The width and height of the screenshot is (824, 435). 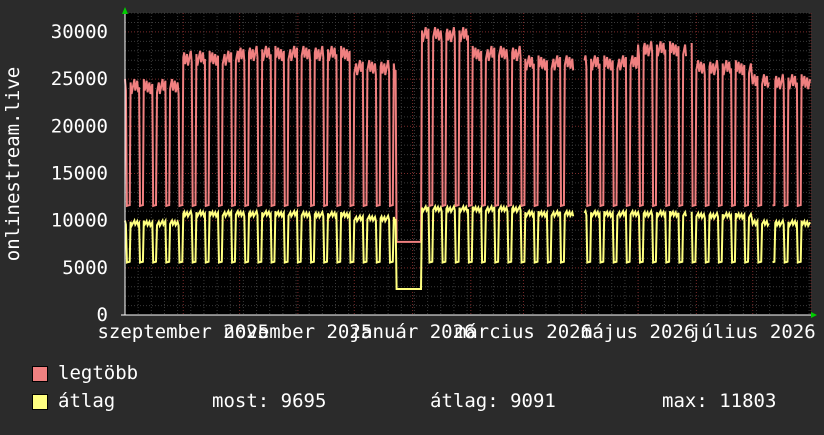 I want to click on x-axis-arrow, so click(x=814, y=315).